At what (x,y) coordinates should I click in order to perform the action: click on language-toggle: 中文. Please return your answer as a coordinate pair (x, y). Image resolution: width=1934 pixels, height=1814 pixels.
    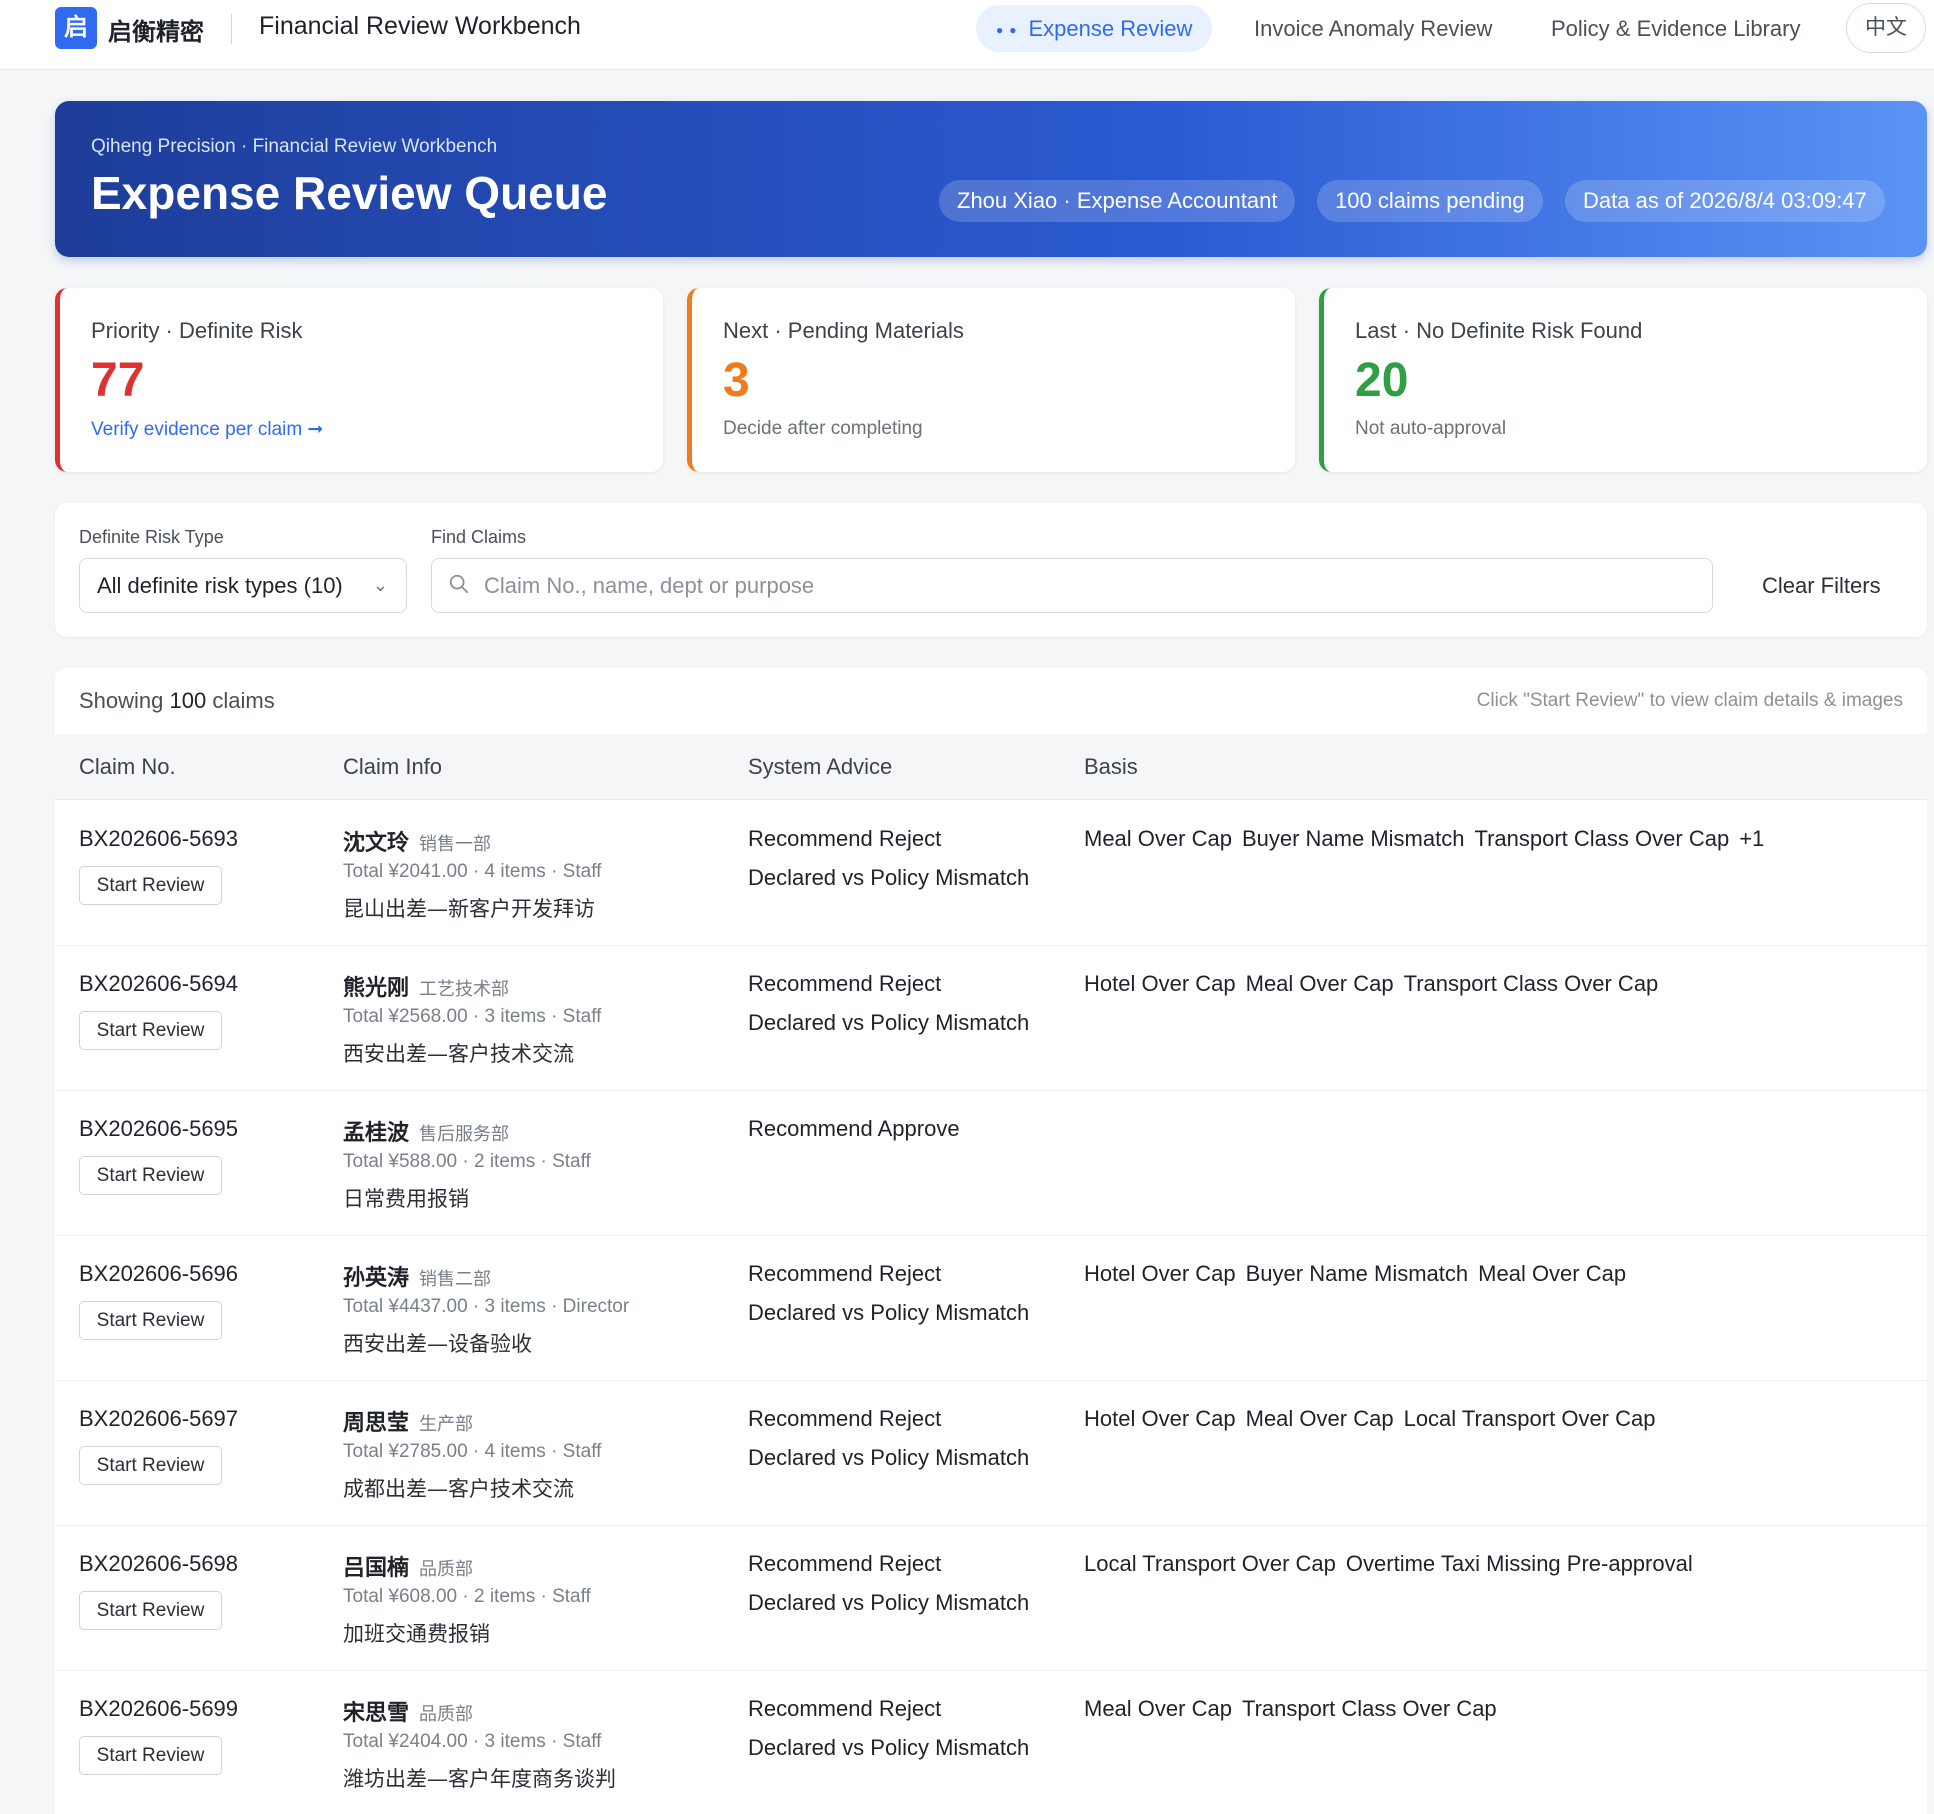
    Looking at the image, I should click on (1886, 28).